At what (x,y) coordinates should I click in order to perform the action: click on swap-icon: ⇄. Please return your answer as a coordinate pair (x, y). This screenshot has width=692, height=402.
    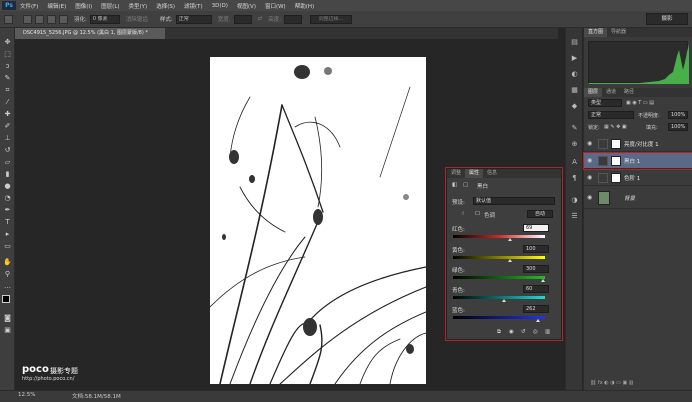
    Looking at the image, I should click on (260, 19).